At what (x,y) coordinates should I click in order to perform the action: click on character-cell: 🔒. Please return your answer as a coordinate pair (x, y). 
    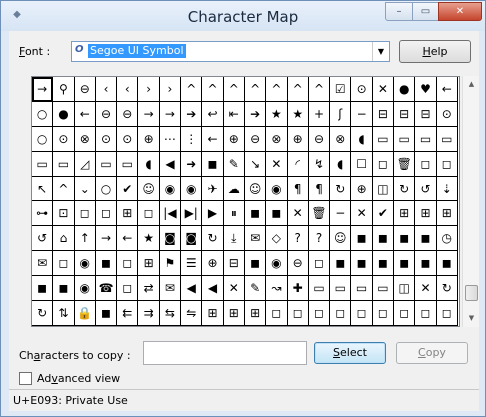
    Looking at the image, I should click on (85, 313).